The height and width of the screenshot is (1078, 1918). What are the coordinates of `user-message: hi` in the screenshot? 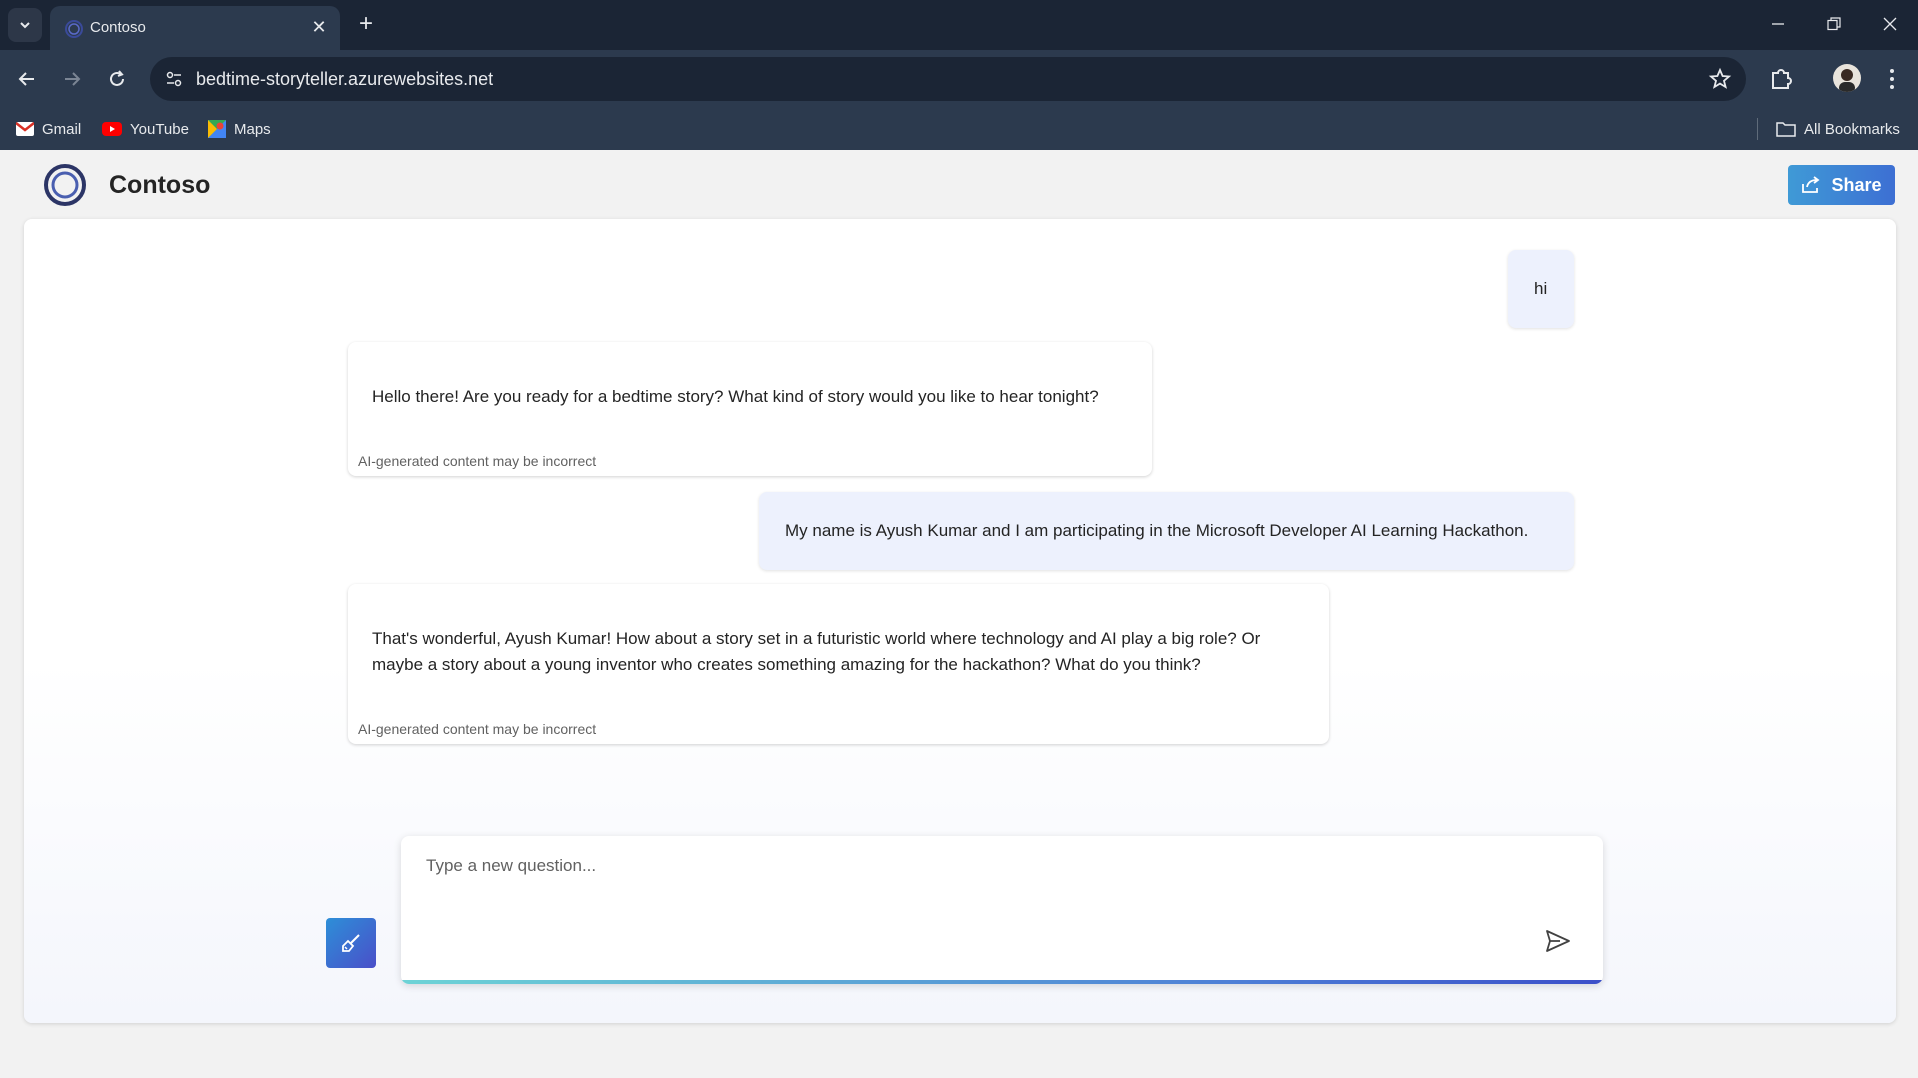 It's located at (1541, 289).